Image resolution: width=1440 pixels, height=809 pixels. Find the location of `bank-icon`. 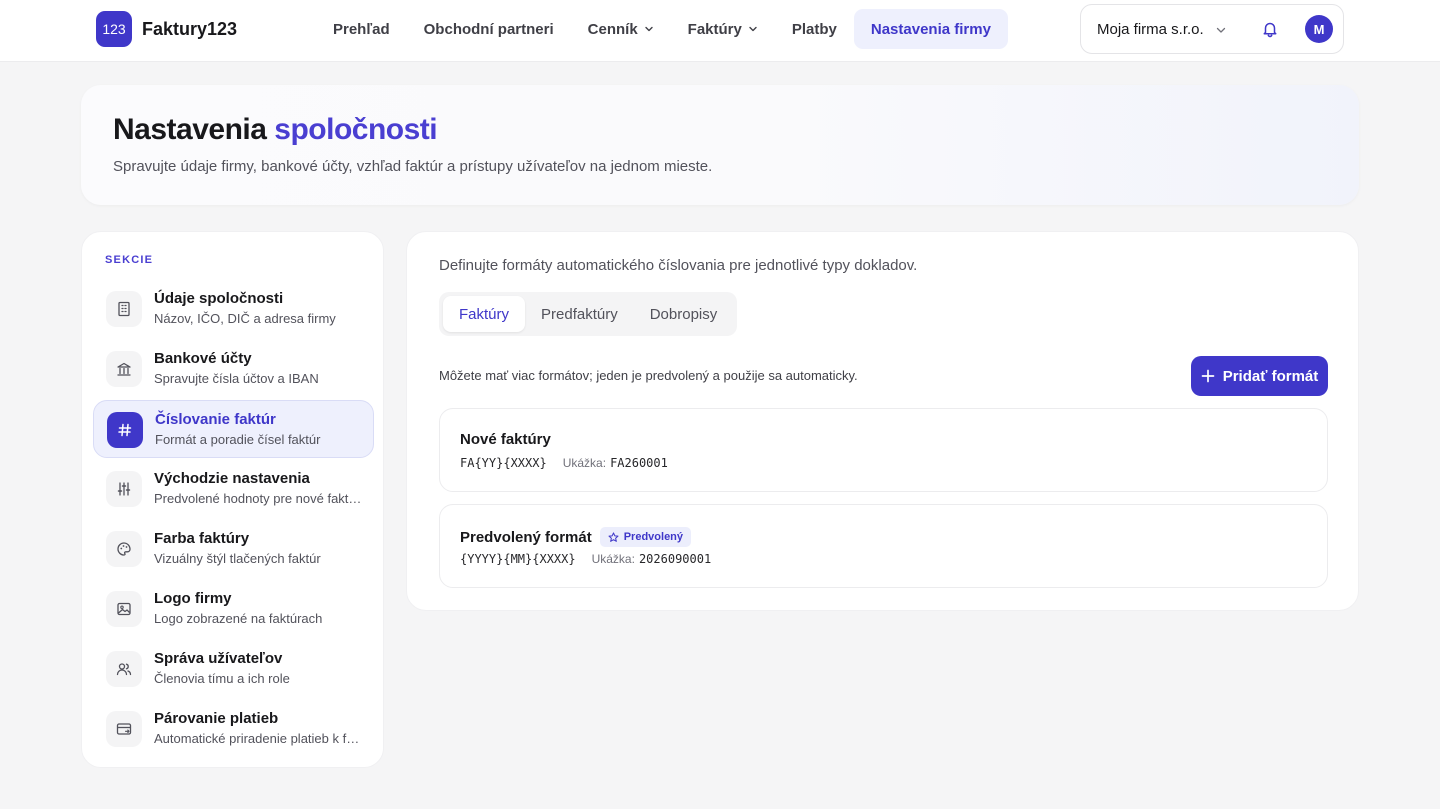

bank-icon is located at coordinates (124, 369).